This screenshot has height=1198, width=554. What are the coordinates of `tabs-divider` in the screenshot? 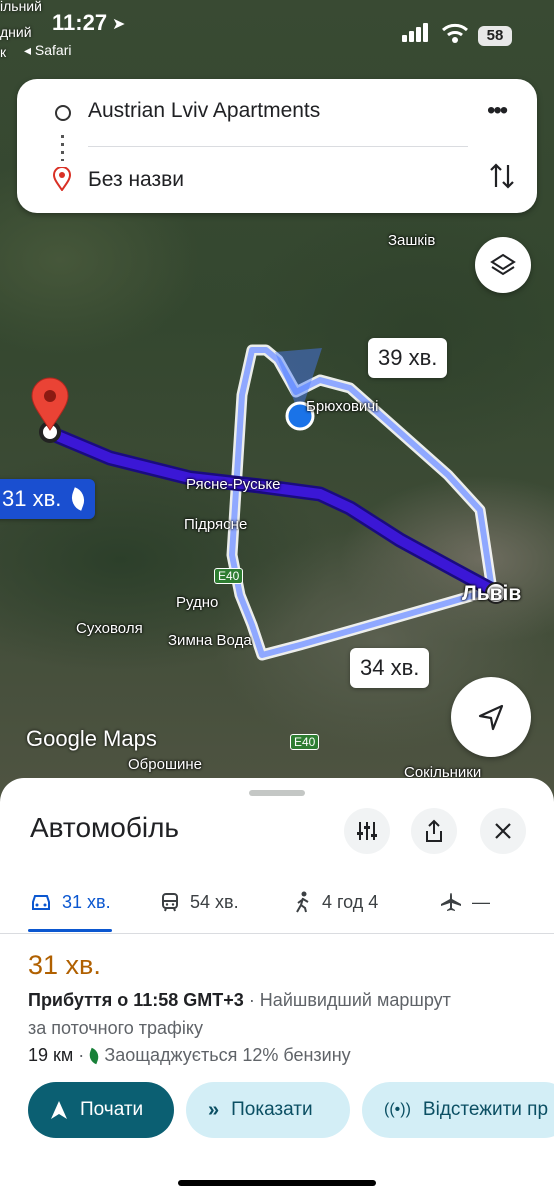 It's located at (277, 933).